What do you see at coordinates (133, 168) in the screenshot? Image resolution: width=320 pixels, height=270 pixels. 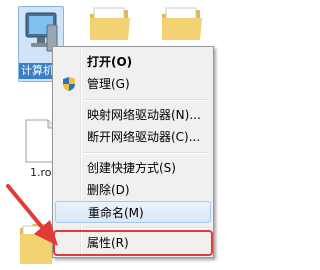 I see `menu-item-create-shortcut: 创建快捷方式(S)` at bounding box center [133, 168].